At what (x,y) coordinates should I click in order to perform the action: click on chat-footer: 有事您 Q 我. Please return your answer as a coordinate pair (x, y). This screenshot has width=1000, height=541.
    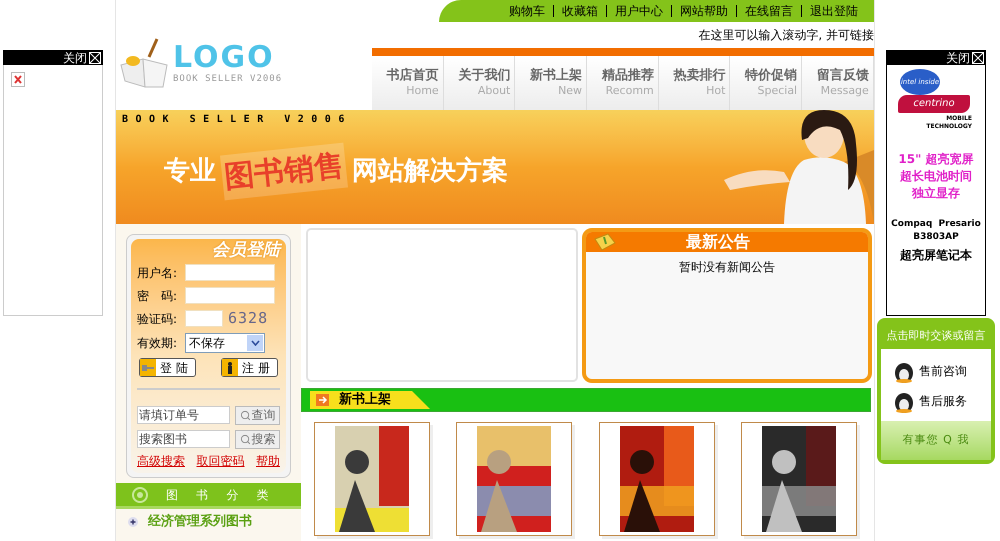
    Looking at the image, I should click on (936, 440).